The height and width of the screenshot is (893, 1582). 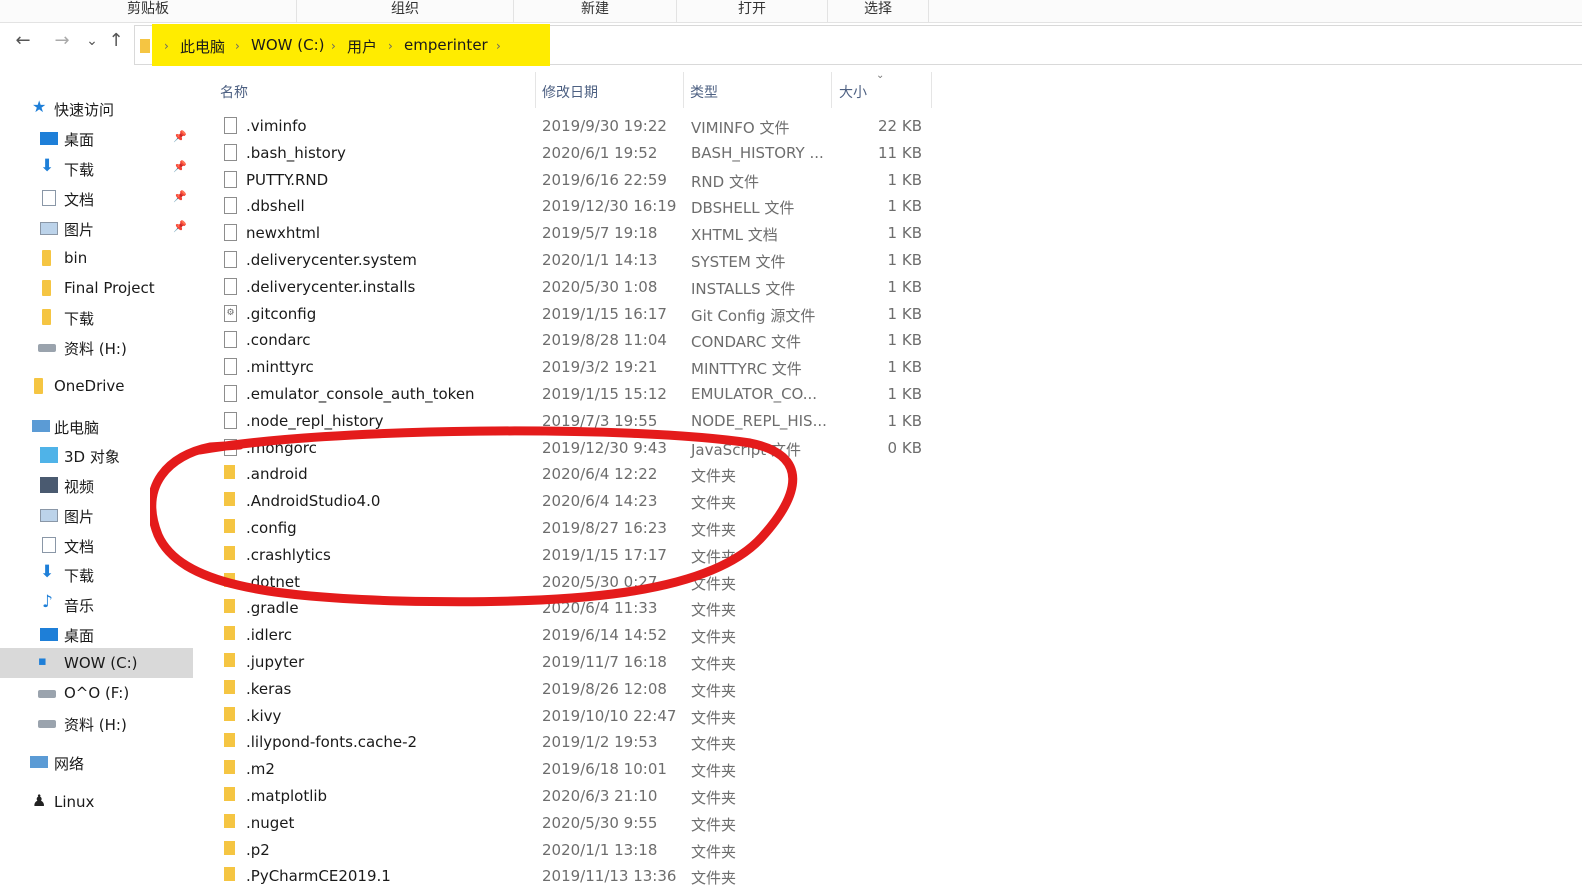 I want to click on nav-onedrive: OneDrive, so click(x=96, y=386).